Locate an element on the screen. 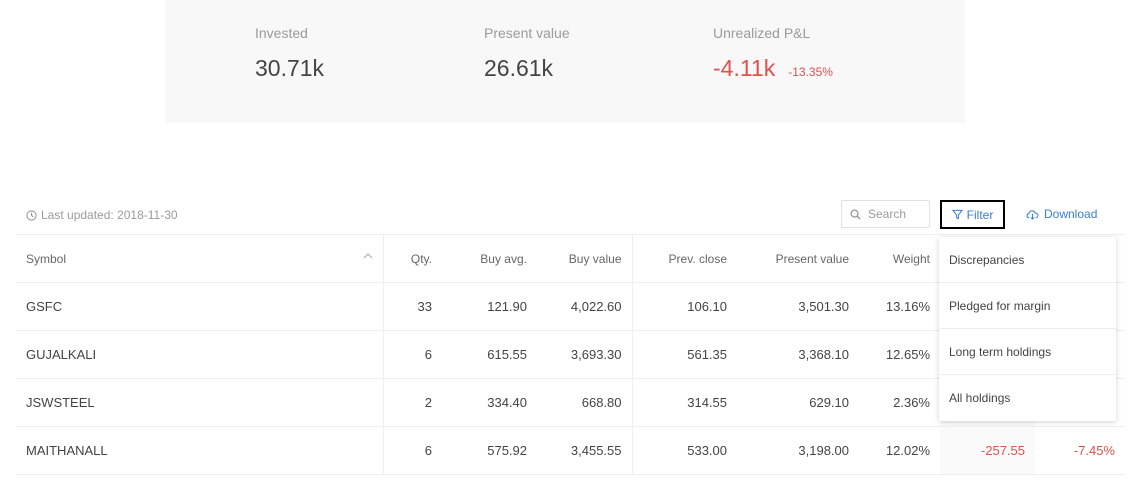 The width and height of the screenshot is (1141, 482). invested-value: 30.71k is located at coordinates (289, 68).